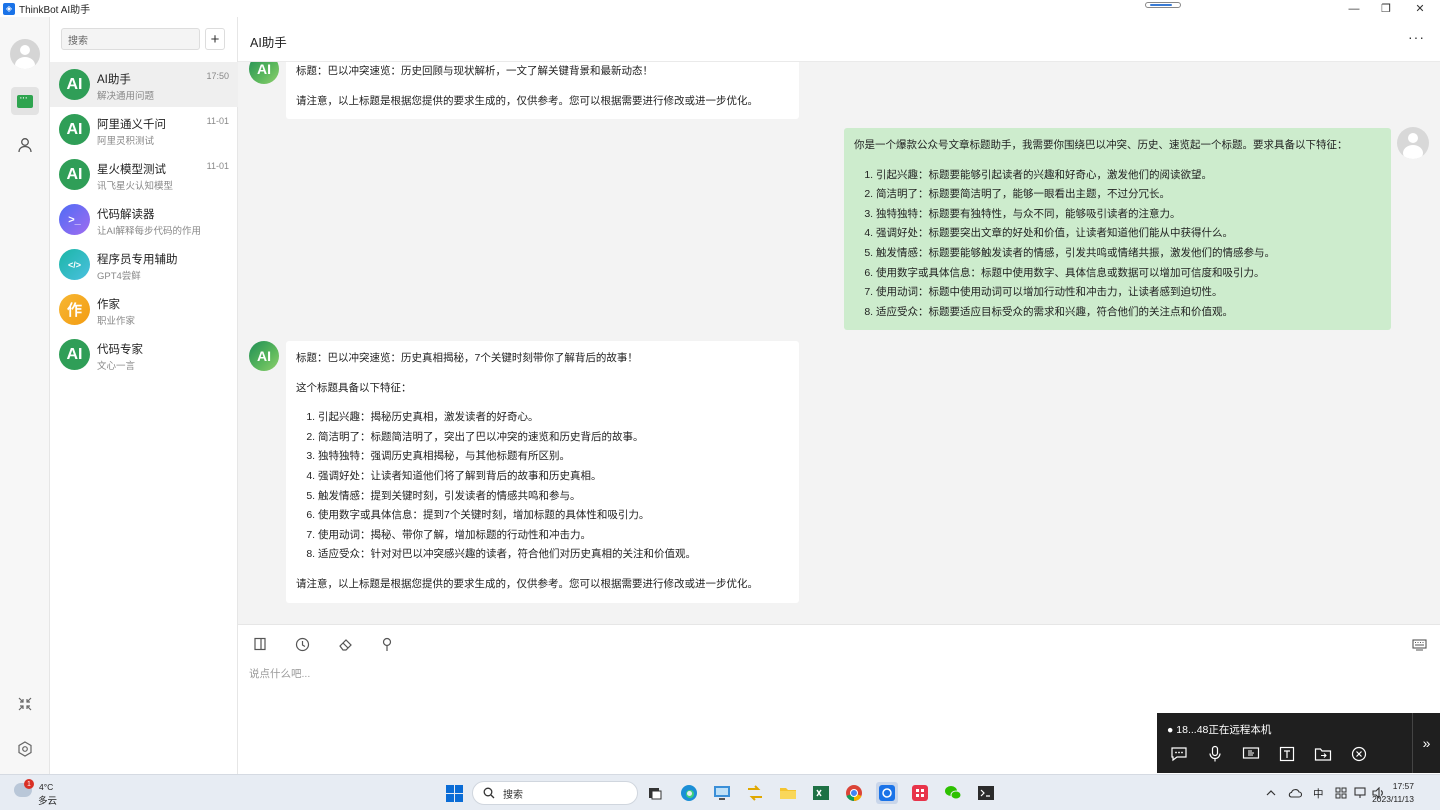 The height and width of the screenshot is (810, 1440). What do you see at coordinates (513, 795) in the screenshot?
I see `taskbar-search-label: 搜索` at bounding box center [513, 795].